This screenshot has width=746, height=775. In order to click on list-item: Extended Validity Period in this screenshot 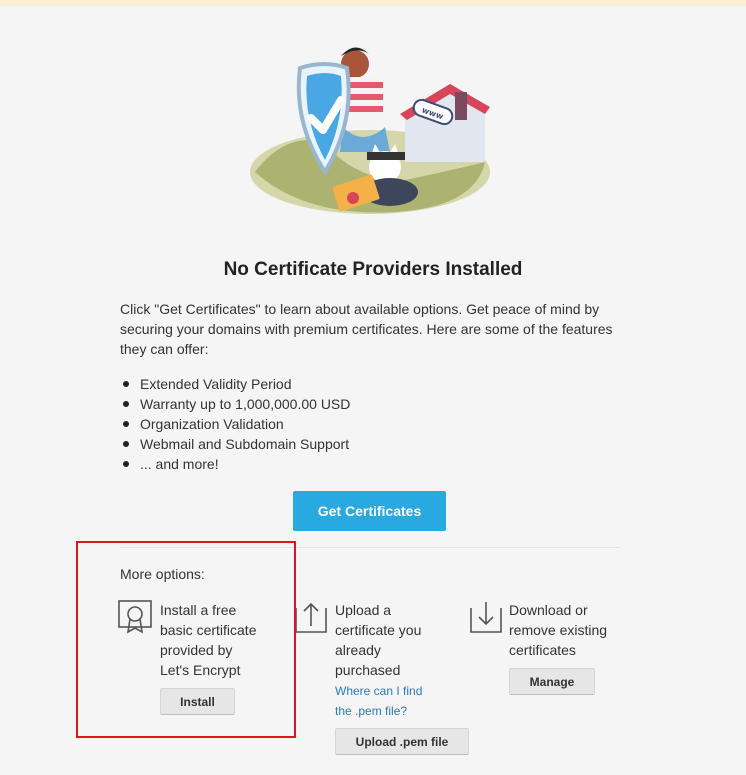, I will do `click(370, 384)`.